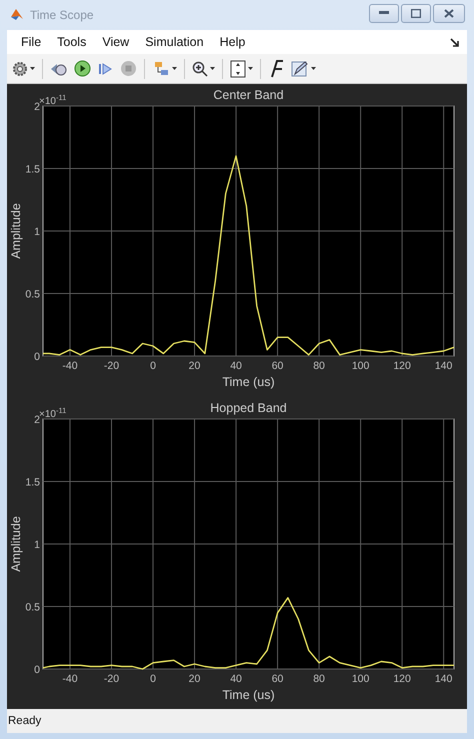 Image resolution: width=474 pixels, height=739 pixels. What do you see at coordinates (238, 69) in the screenshot?
I see `scale-axes-icon` at bounding box center [238, 69].